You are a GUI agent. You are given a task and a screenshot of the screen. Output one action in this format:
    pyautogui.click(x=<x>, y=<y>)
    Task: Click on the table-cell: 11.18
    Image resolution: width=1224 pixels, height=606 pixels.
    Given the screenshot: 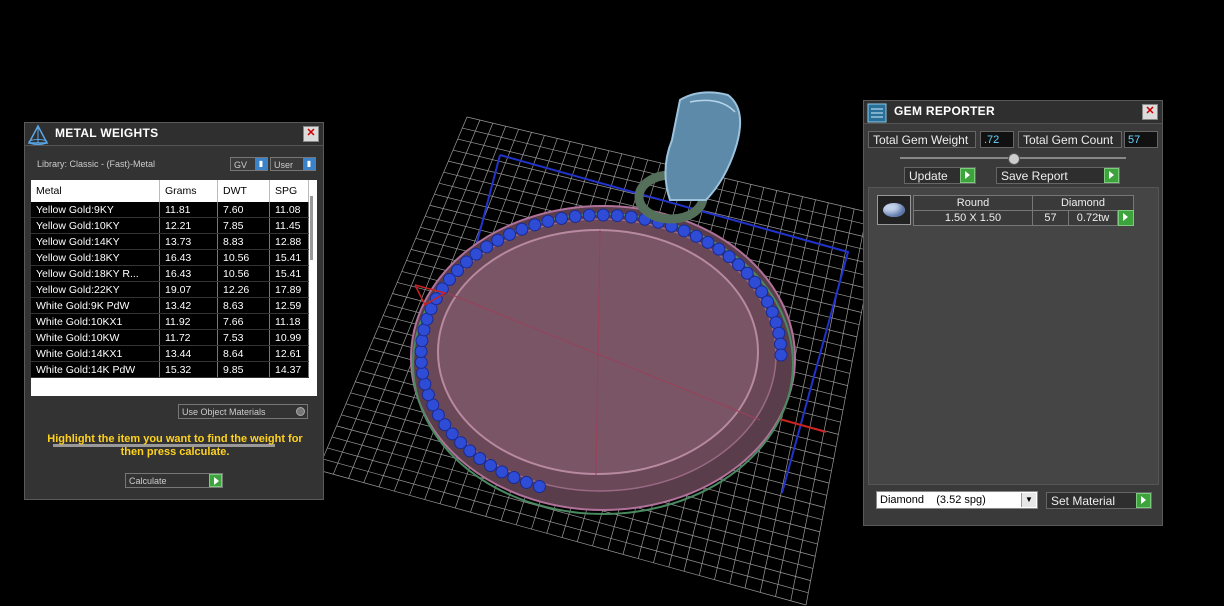 What is the action you would take?
    pyautogui.click(x=289, y=321)
    